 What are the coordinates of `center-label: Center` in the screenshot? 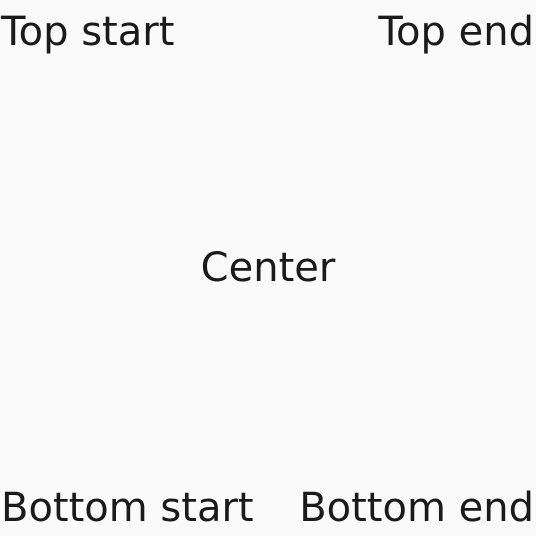 It's located at (268, 268).